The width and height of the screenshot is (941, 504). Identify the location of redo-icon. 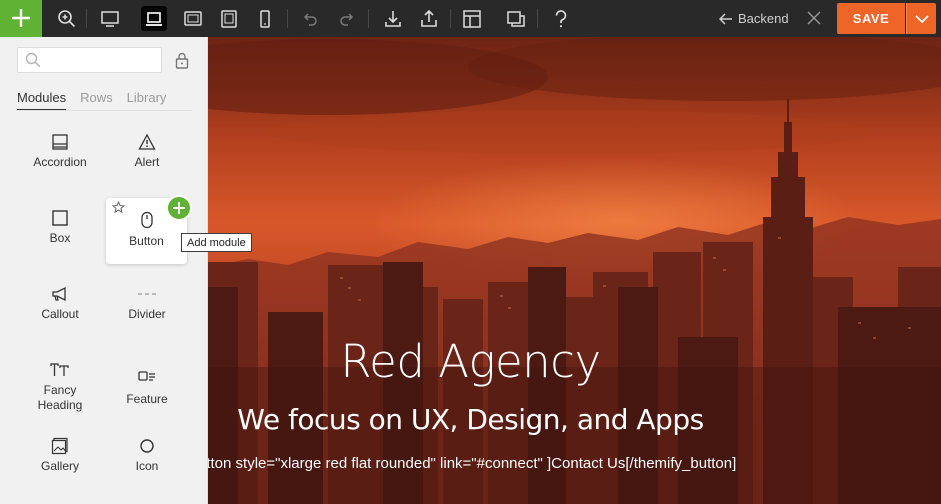
(347, 19).